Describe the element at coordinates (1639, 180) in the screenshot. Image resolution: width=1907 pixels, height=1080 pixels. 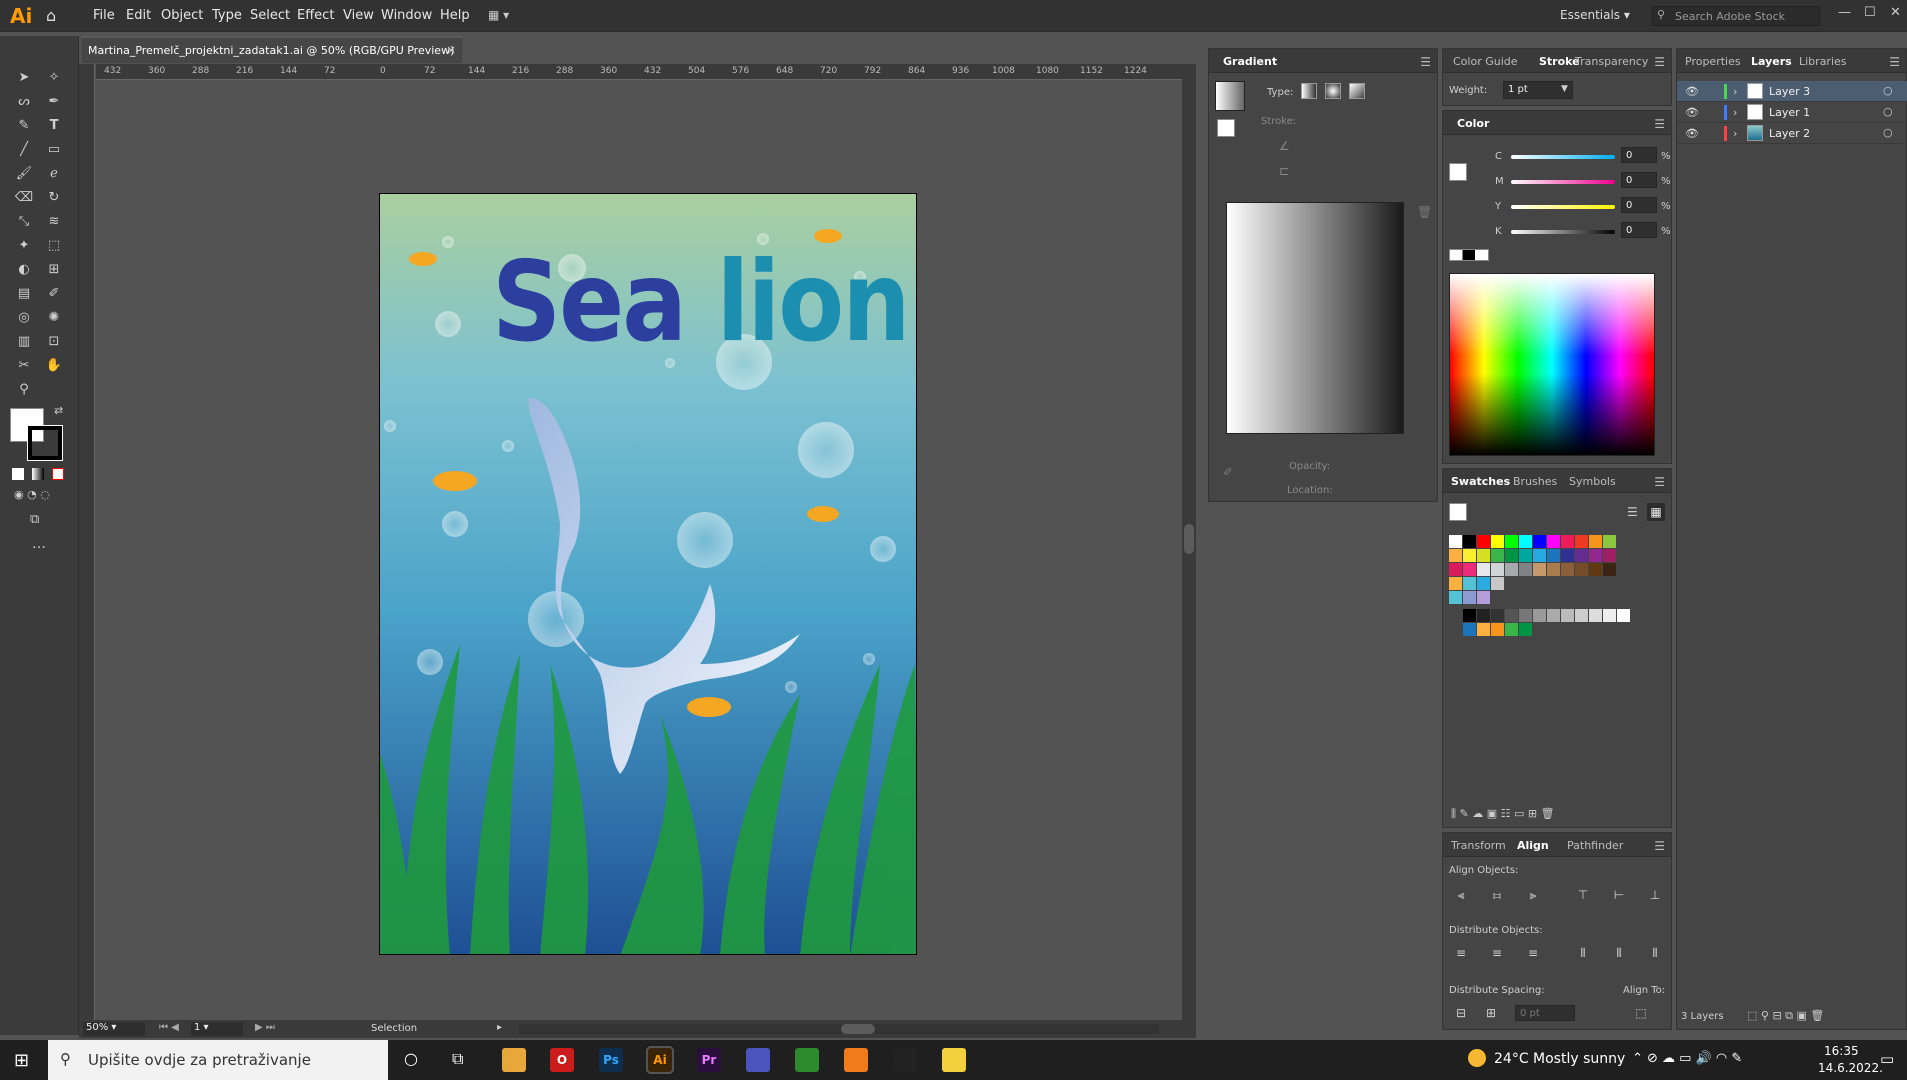
I see `magenta-input: 0` at that location.